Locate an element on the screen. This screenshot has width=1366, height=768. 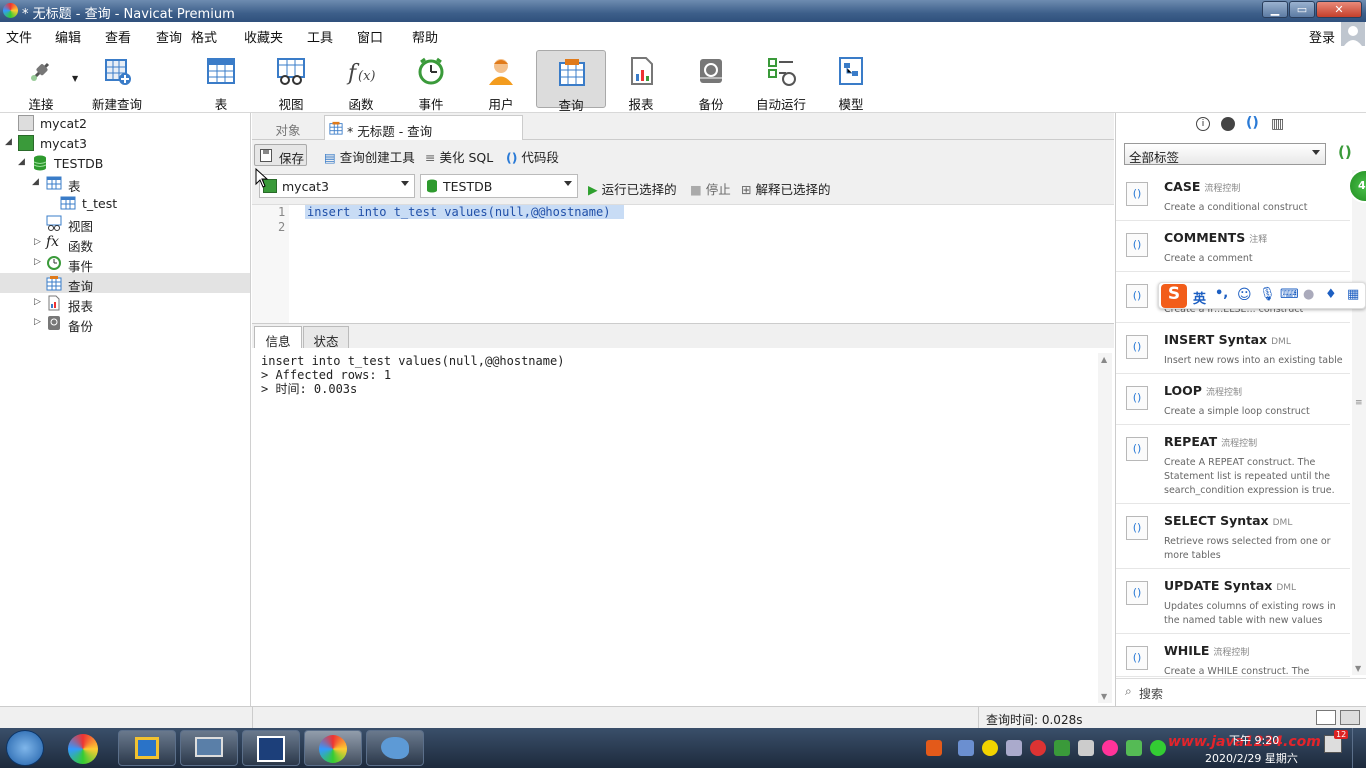
tree-item-reports: ▷ 报表 is located at coordinates (125, 303).